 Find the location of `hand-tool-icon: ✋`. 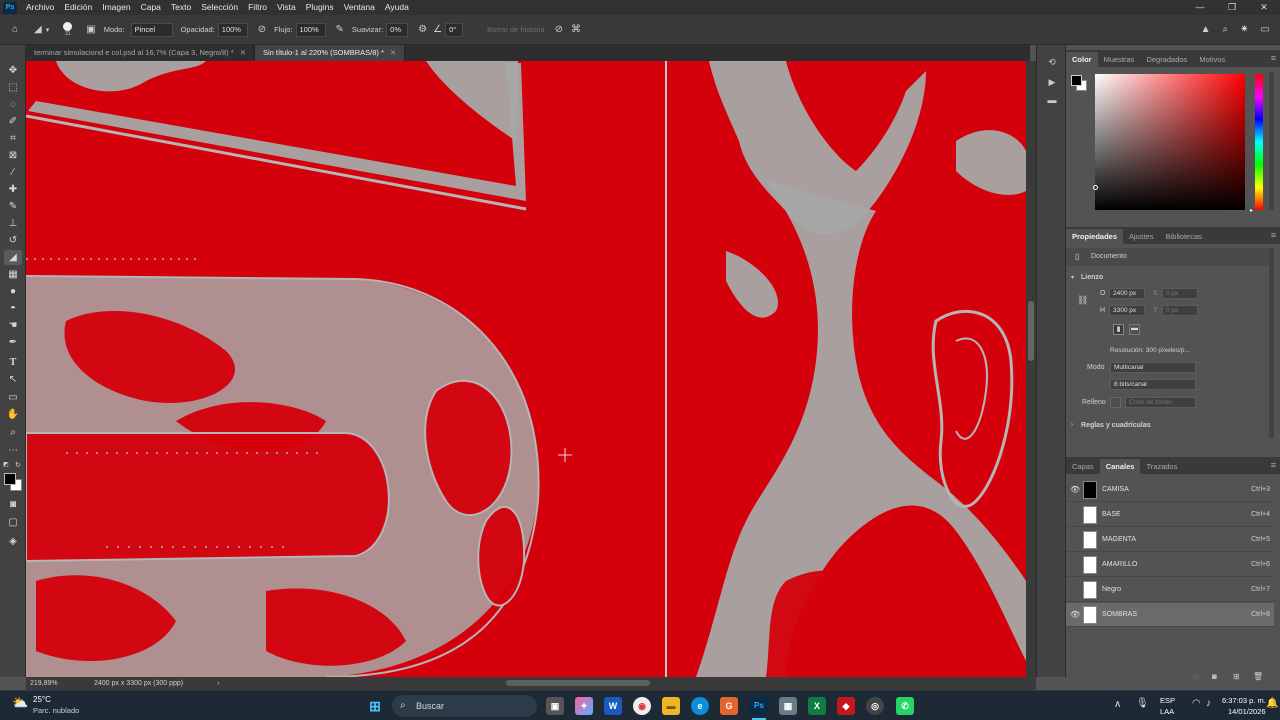

hand-tool-icon: ✋ is located at coordinates (13, 414).